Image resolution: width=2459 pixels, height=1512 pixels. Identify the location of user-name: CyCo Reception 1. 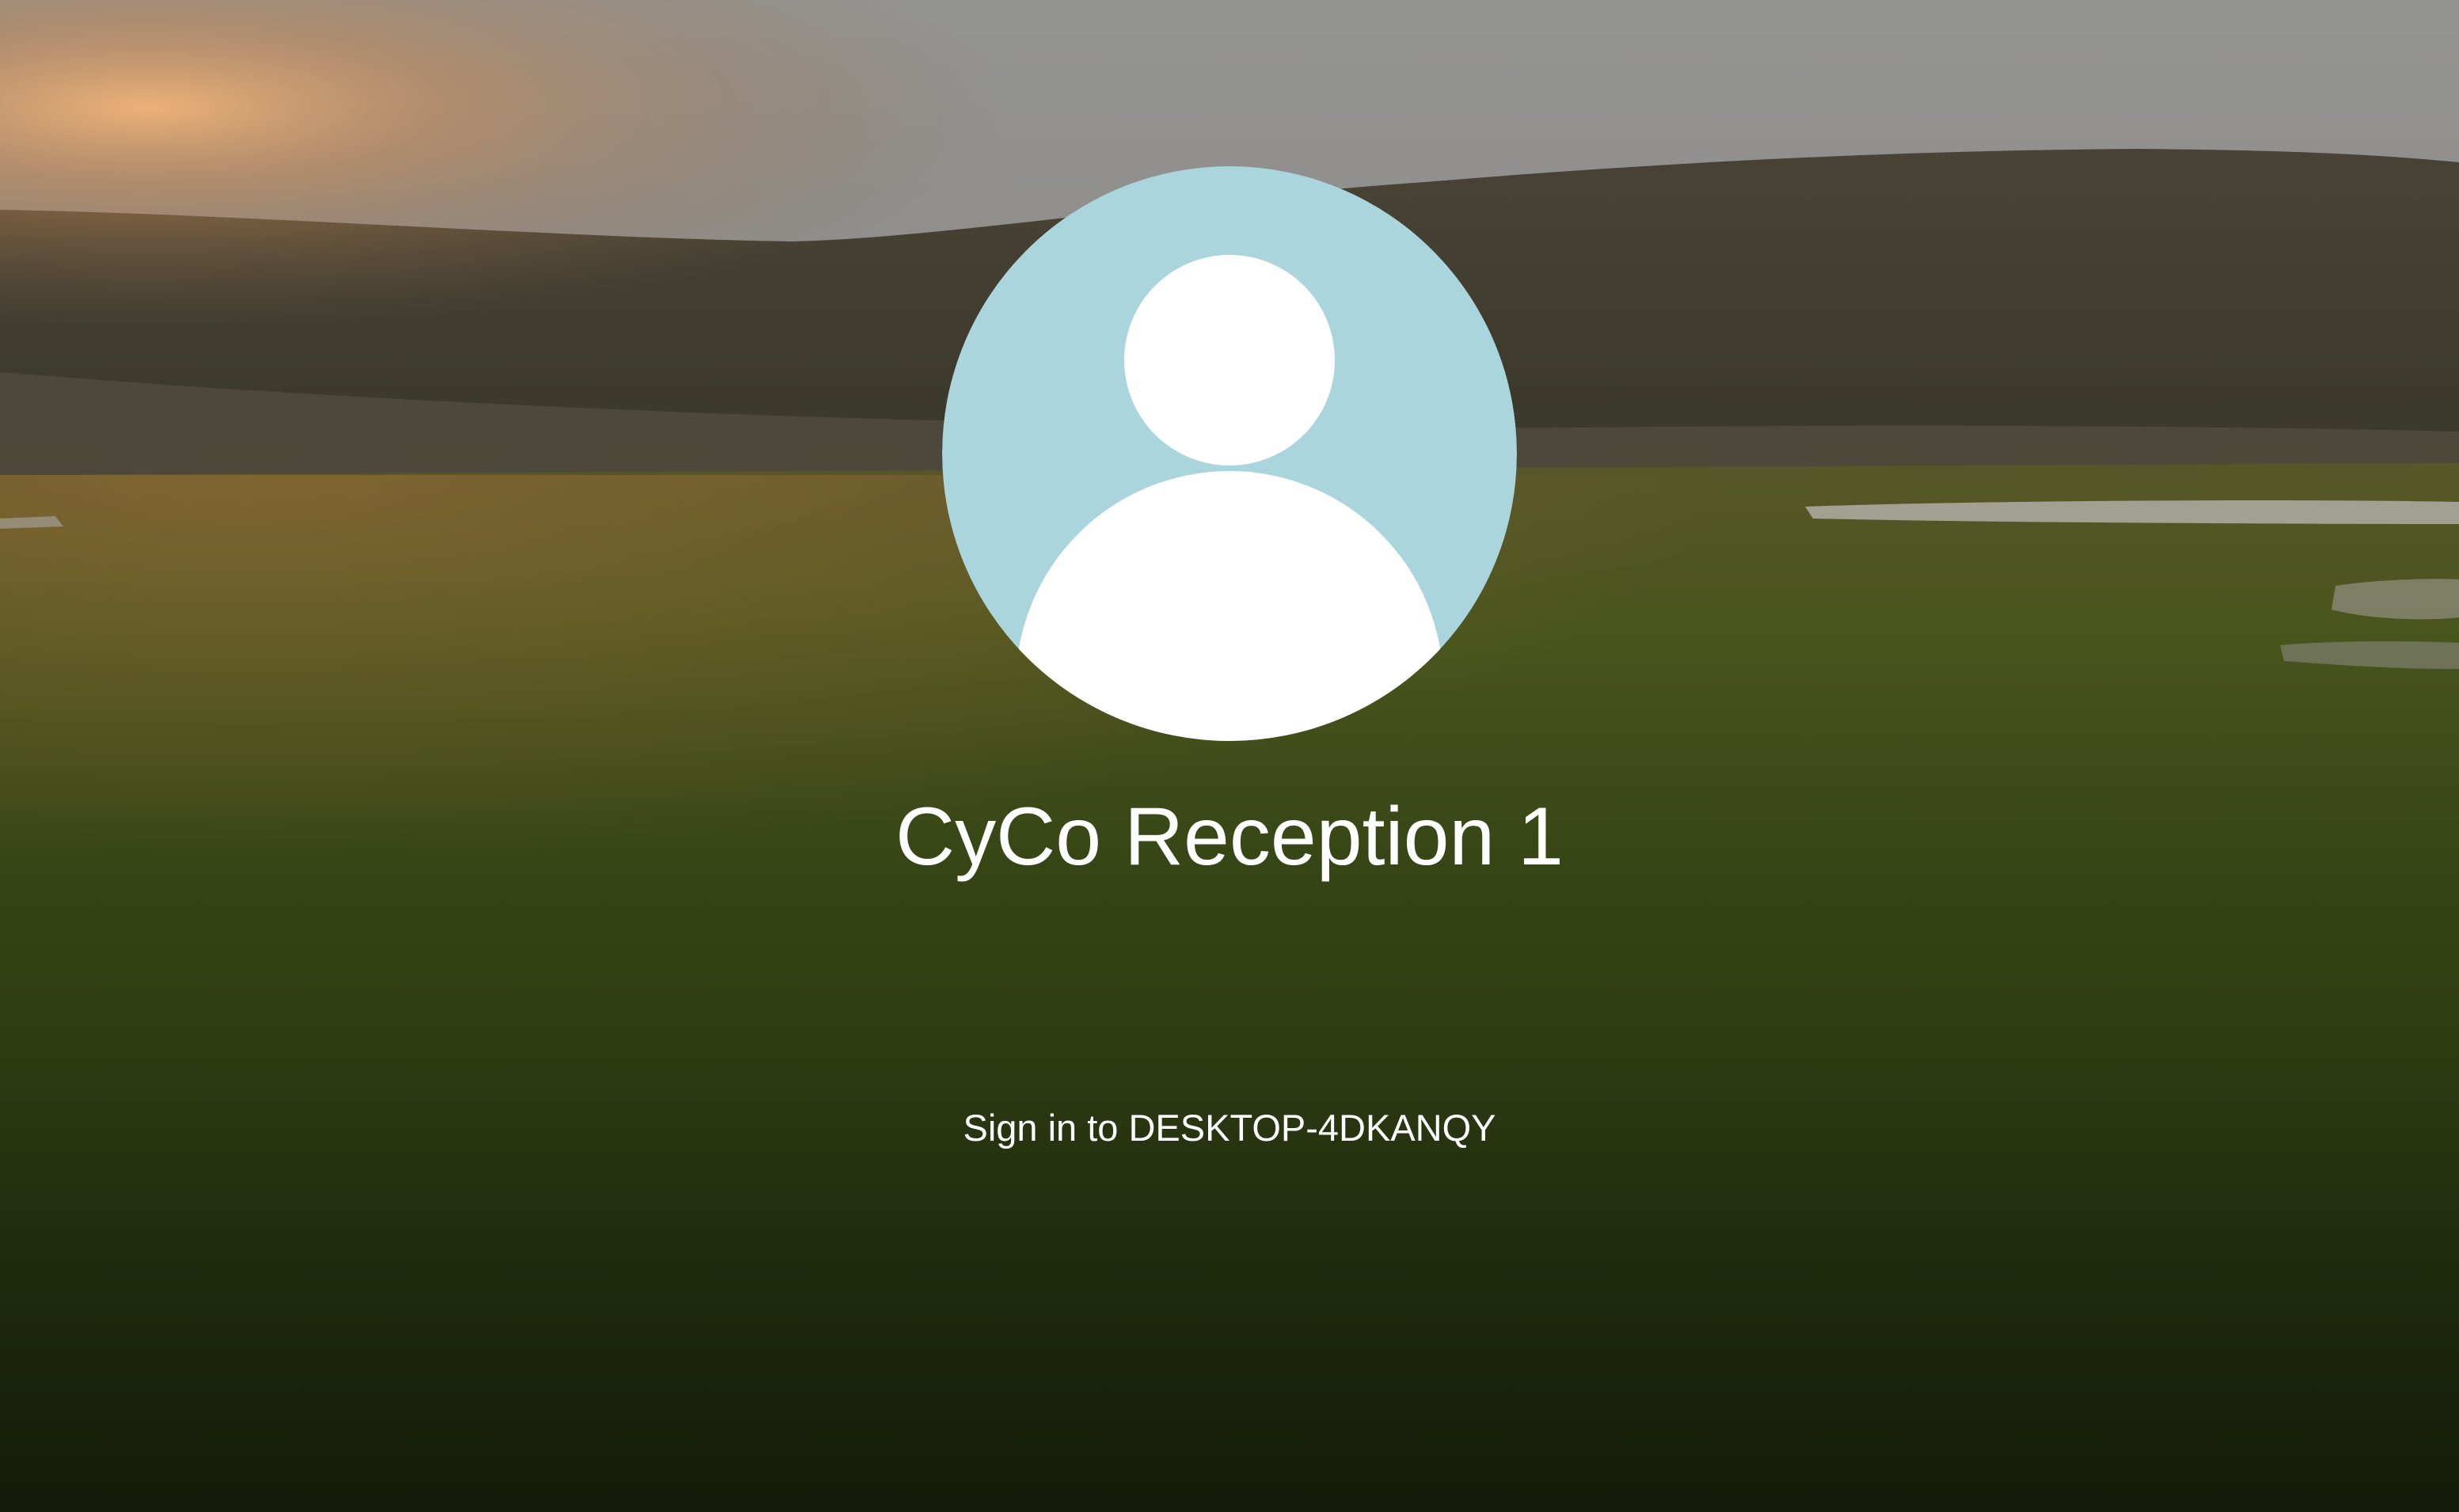
(1229, 837).